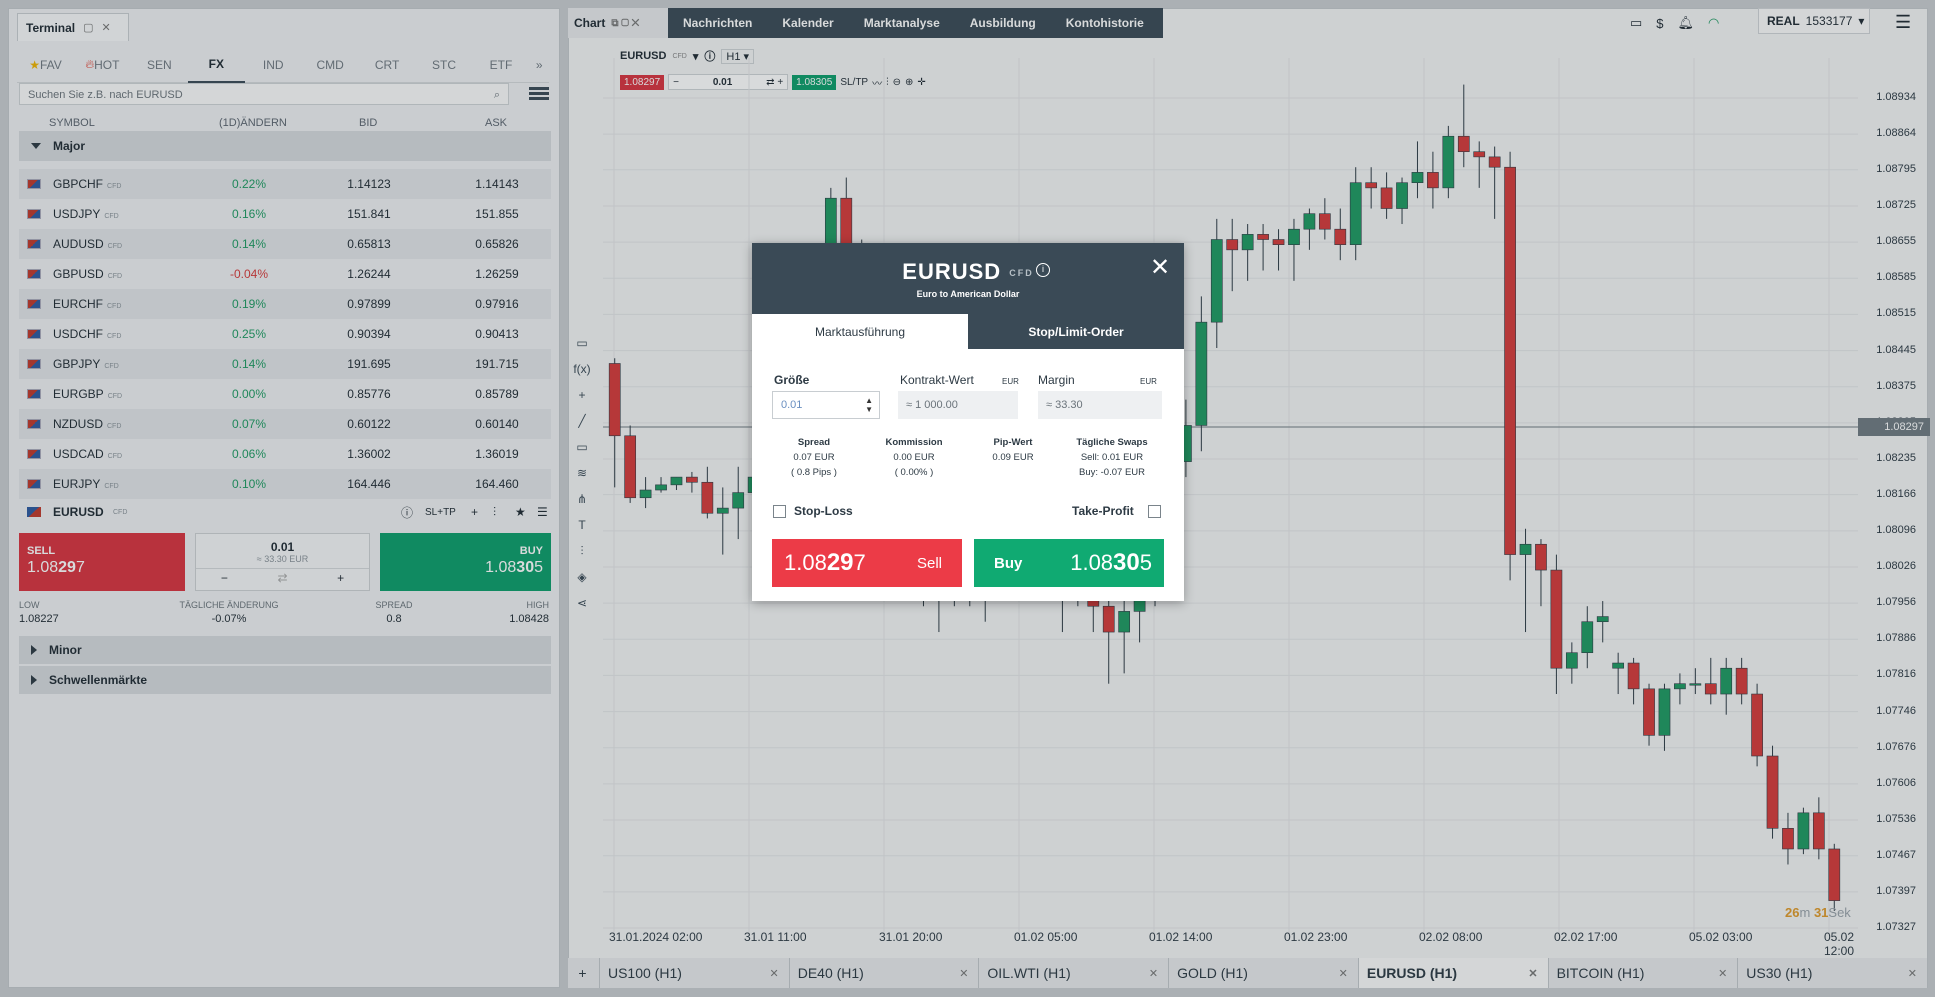 The width and height of the screenshot is (1935, 997). What do you see at coordinates (929, 563) in the screenshot?
I see `modal-sell-label: Sell` at bounding box center [929, 563].